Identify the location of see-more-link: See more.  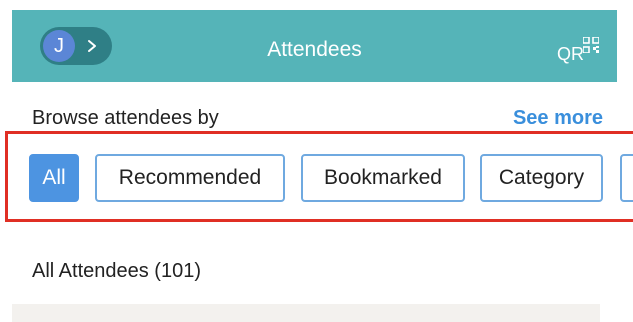
(558, 118).